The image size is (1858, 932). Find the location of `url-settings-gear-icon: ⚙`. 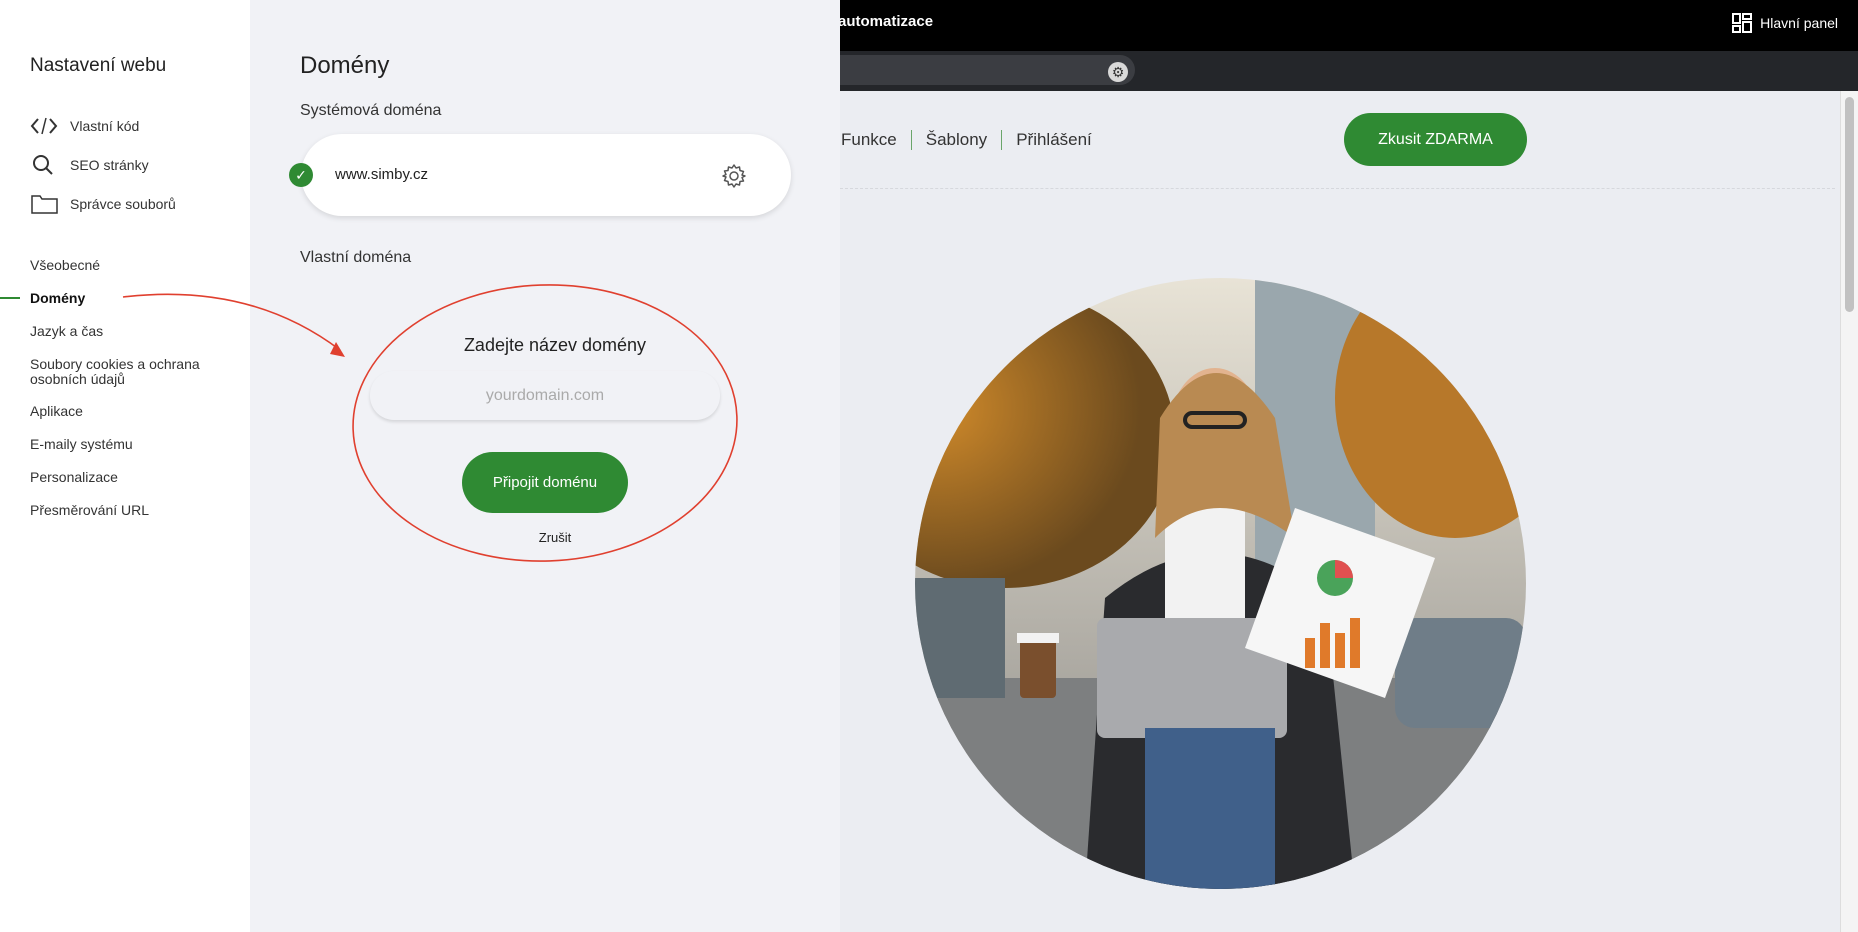

url-settings-gear-icon: ⚙ is located at coordinates (1118, 72).